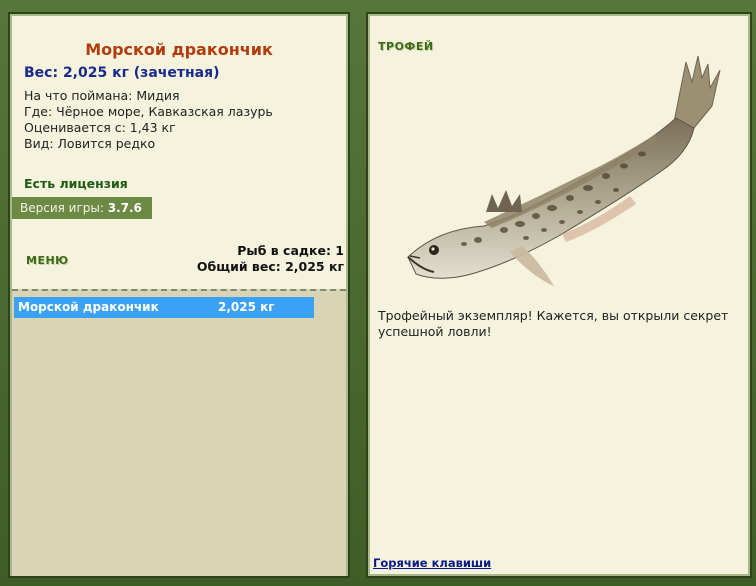  I want to click on version-badge: Версия игры: 3.7.6, so click(82, 208).